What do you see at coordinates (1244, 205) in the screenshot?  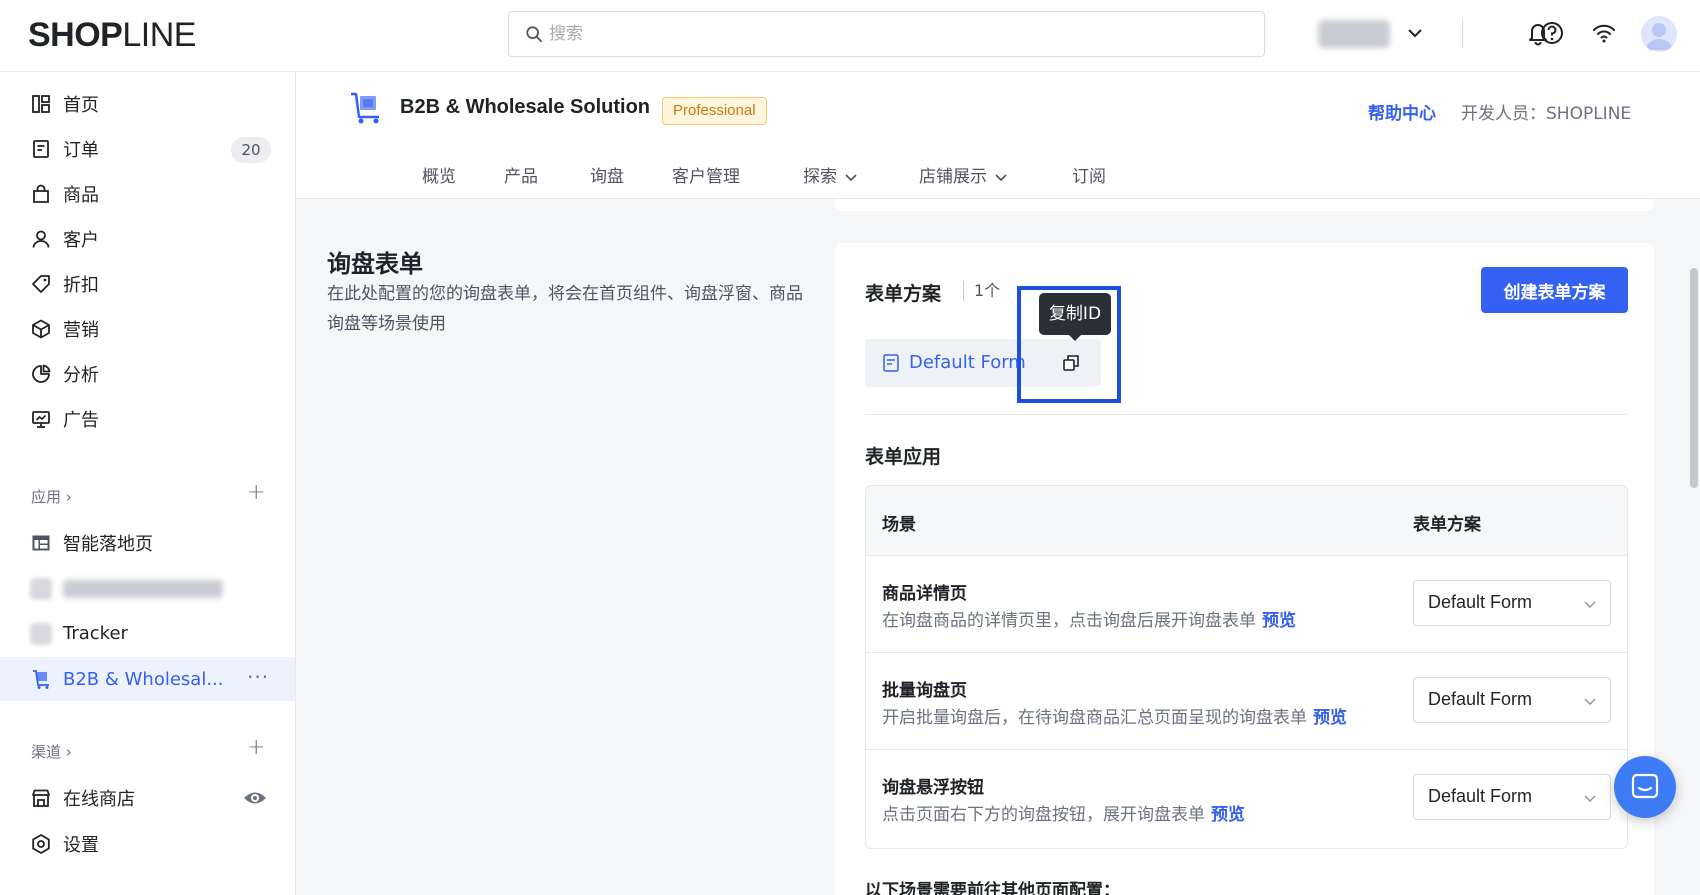 I see `previous-card-bottom` at bounding box center [1244, 205].